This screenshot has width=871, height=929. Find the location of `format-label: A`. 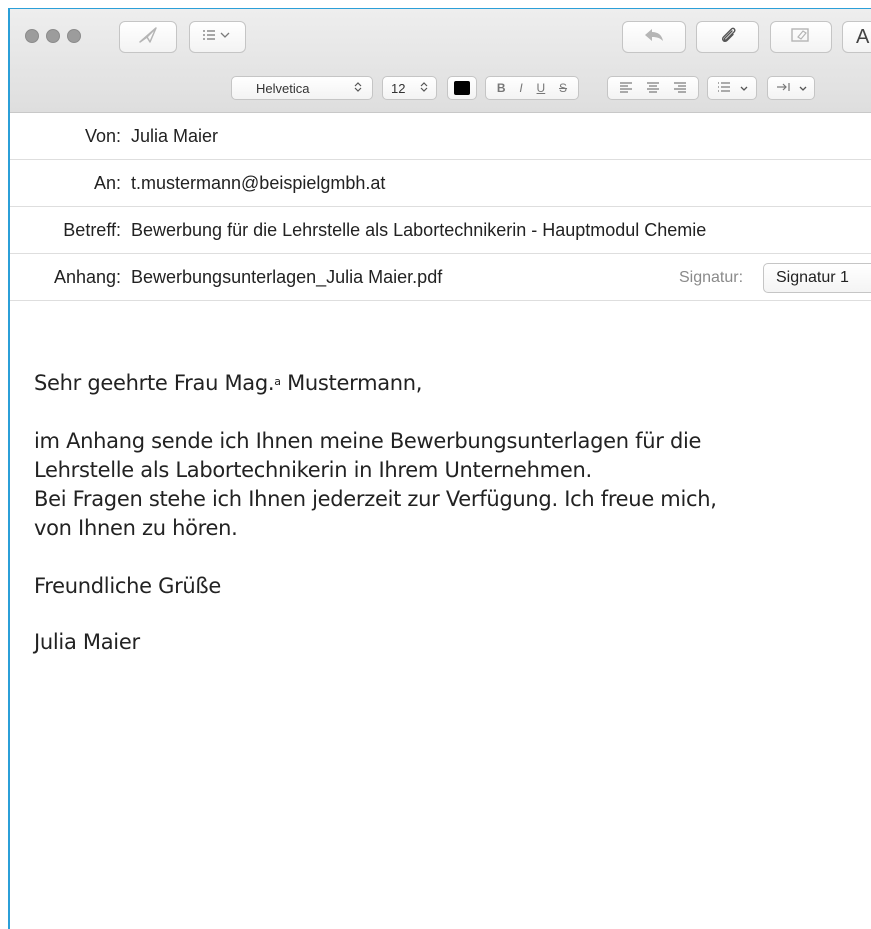

format-label: A is located at coordinates (863, 36).